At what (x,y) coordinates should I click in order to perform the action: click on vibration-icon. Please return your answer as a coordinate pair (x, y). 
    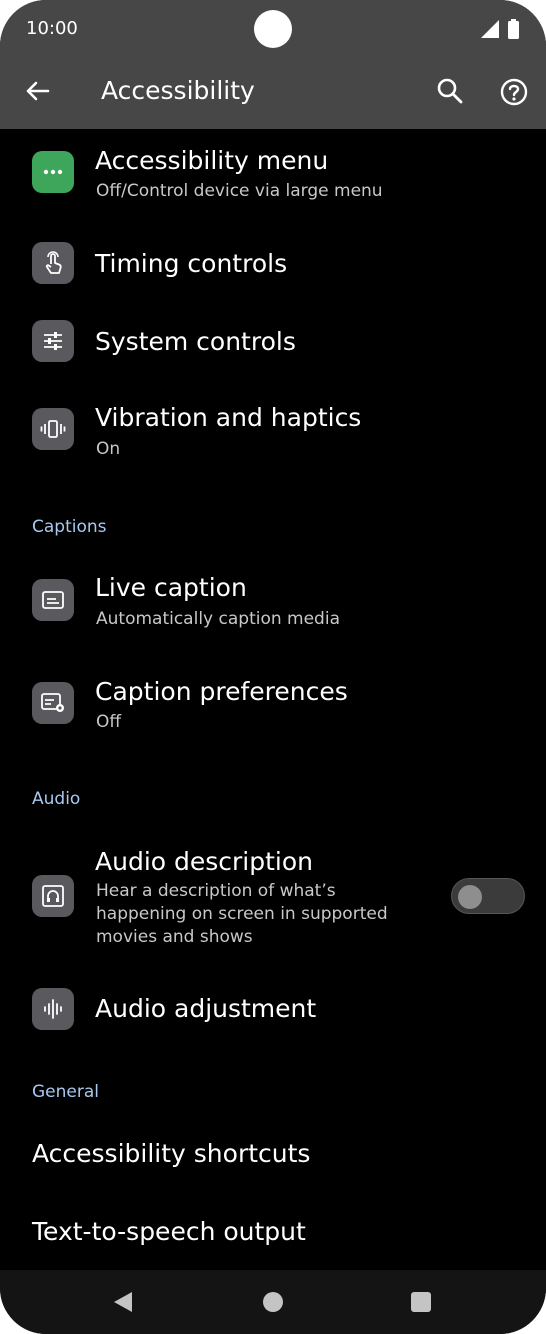
    Looking at the image, I should click on (53, 429).